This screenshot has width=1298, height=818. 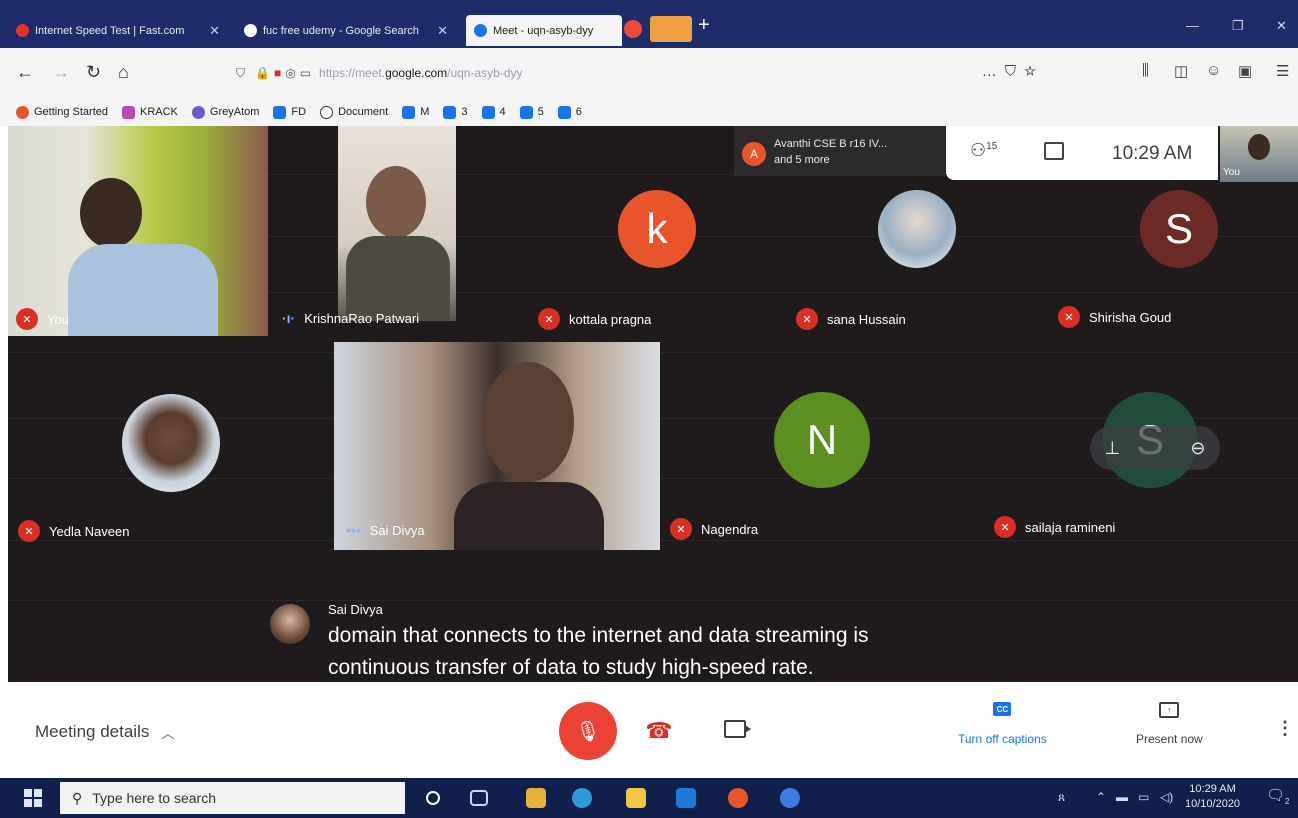 I want to click on screen-share-permission-icon: ▭, so click(x=305, y=73).